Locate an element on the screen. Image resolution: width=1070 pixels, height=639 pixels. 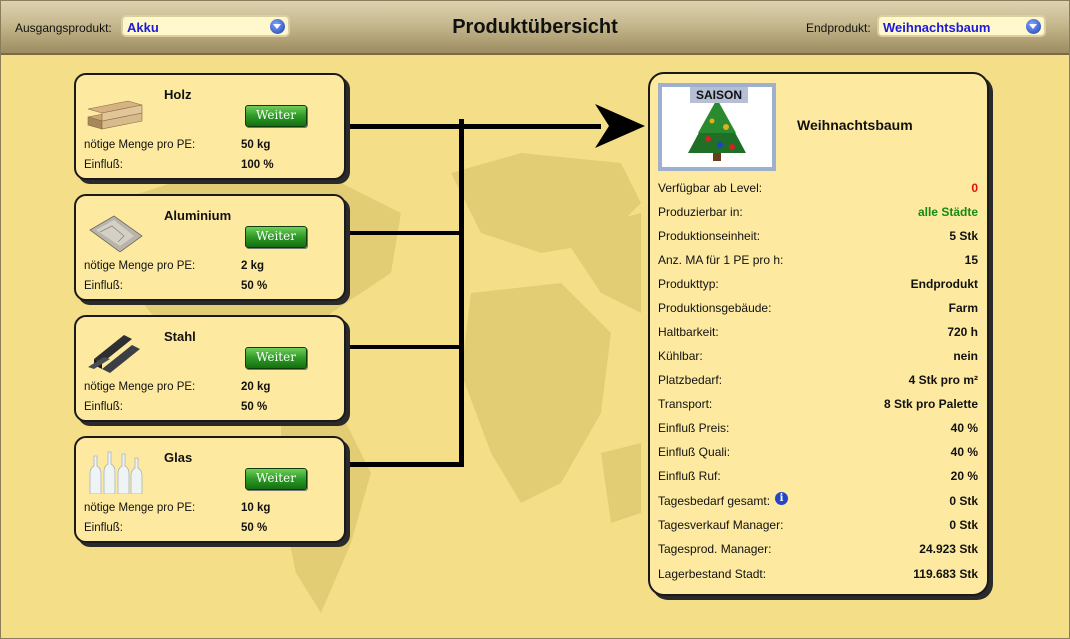
attribute-row: Produkttyp: Endprodukt is located at coordinates (818, 286).